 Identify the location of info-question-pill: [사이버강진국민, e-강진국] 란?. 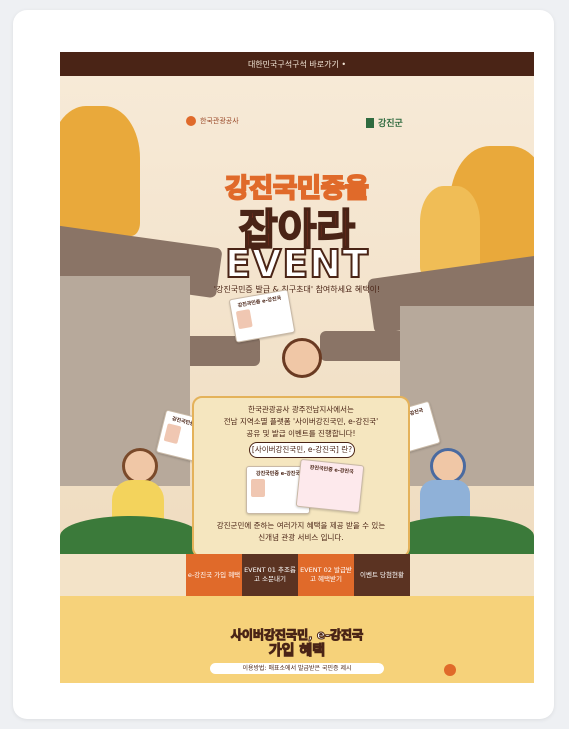
(302, 450).